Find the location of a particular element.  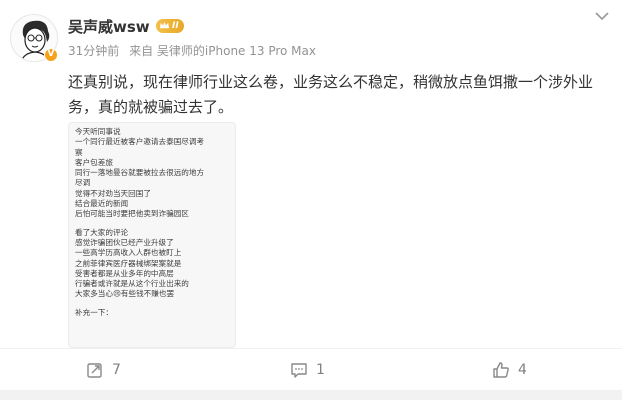

image-text-line: 受害者都是从业多年的中高层 is located at coordinates (124, 273).